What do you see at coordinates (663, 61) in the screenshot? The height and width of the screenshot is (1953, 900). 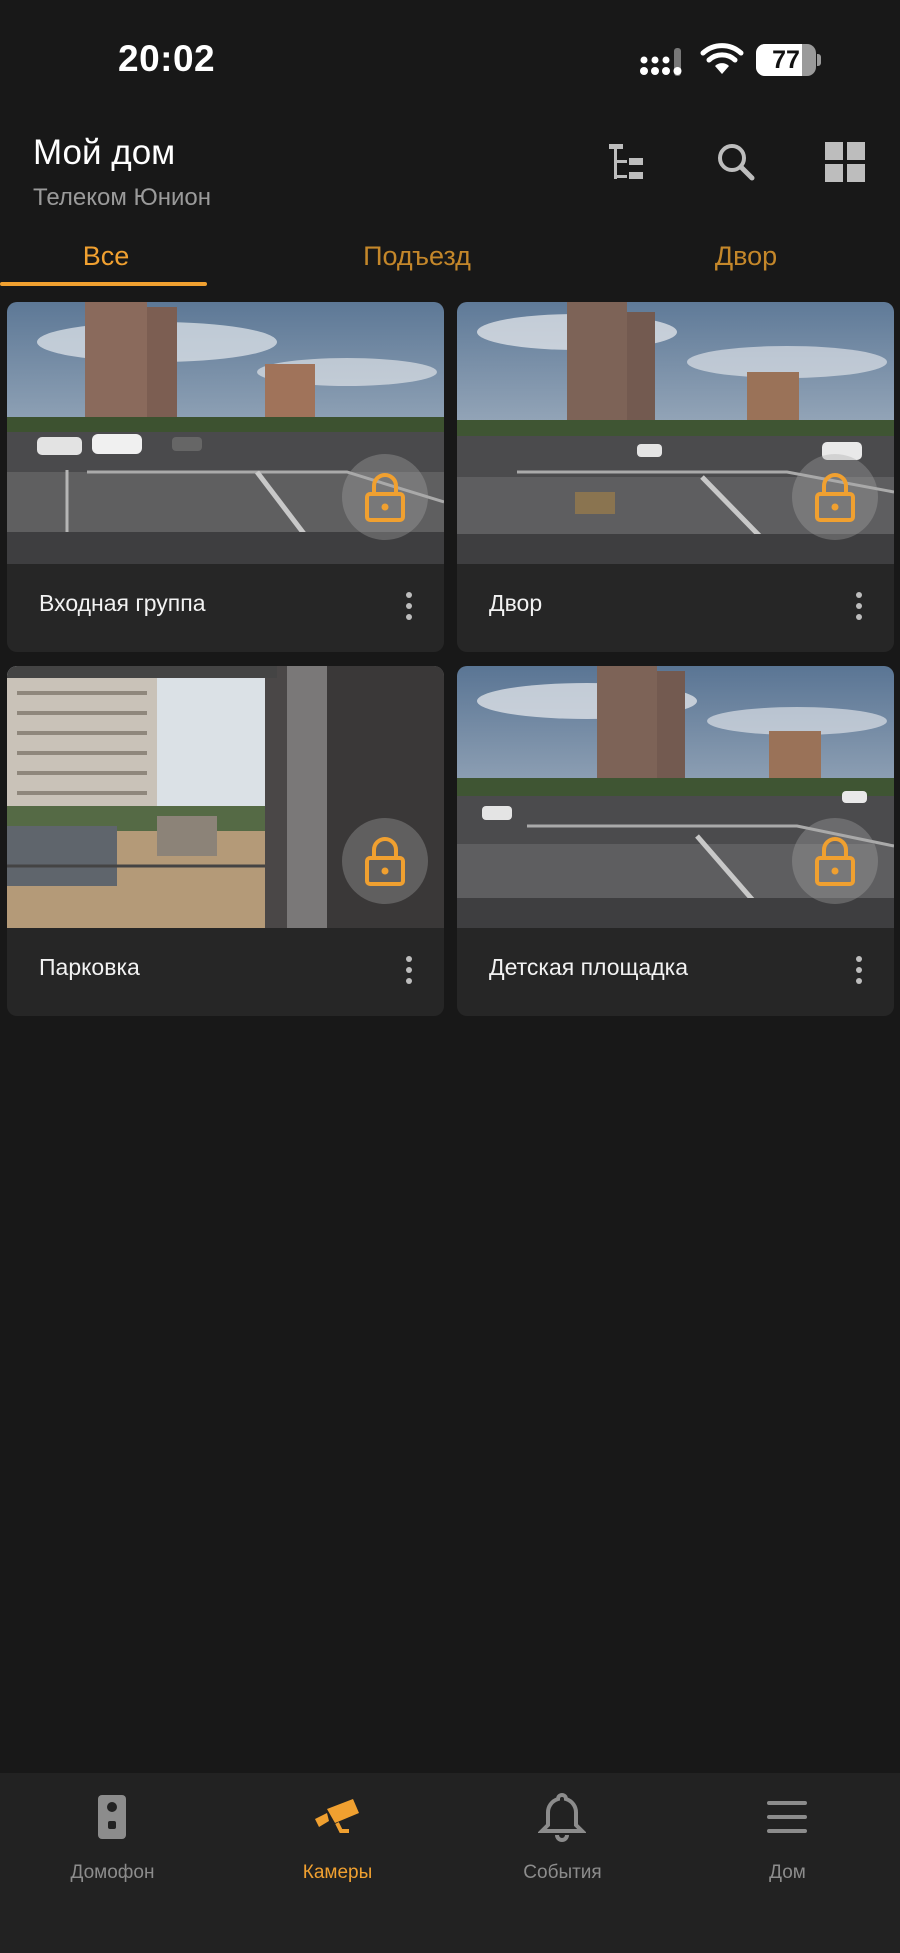 I see `cellular-signal-icon` at bounding box center [663, 61].